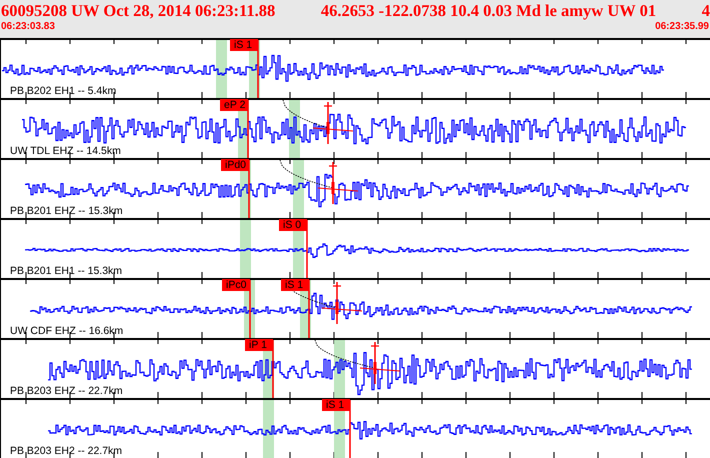 The height and width of the screenshot is (458, 710). I want to click on pick-label: iPd0, so click(235, 165).